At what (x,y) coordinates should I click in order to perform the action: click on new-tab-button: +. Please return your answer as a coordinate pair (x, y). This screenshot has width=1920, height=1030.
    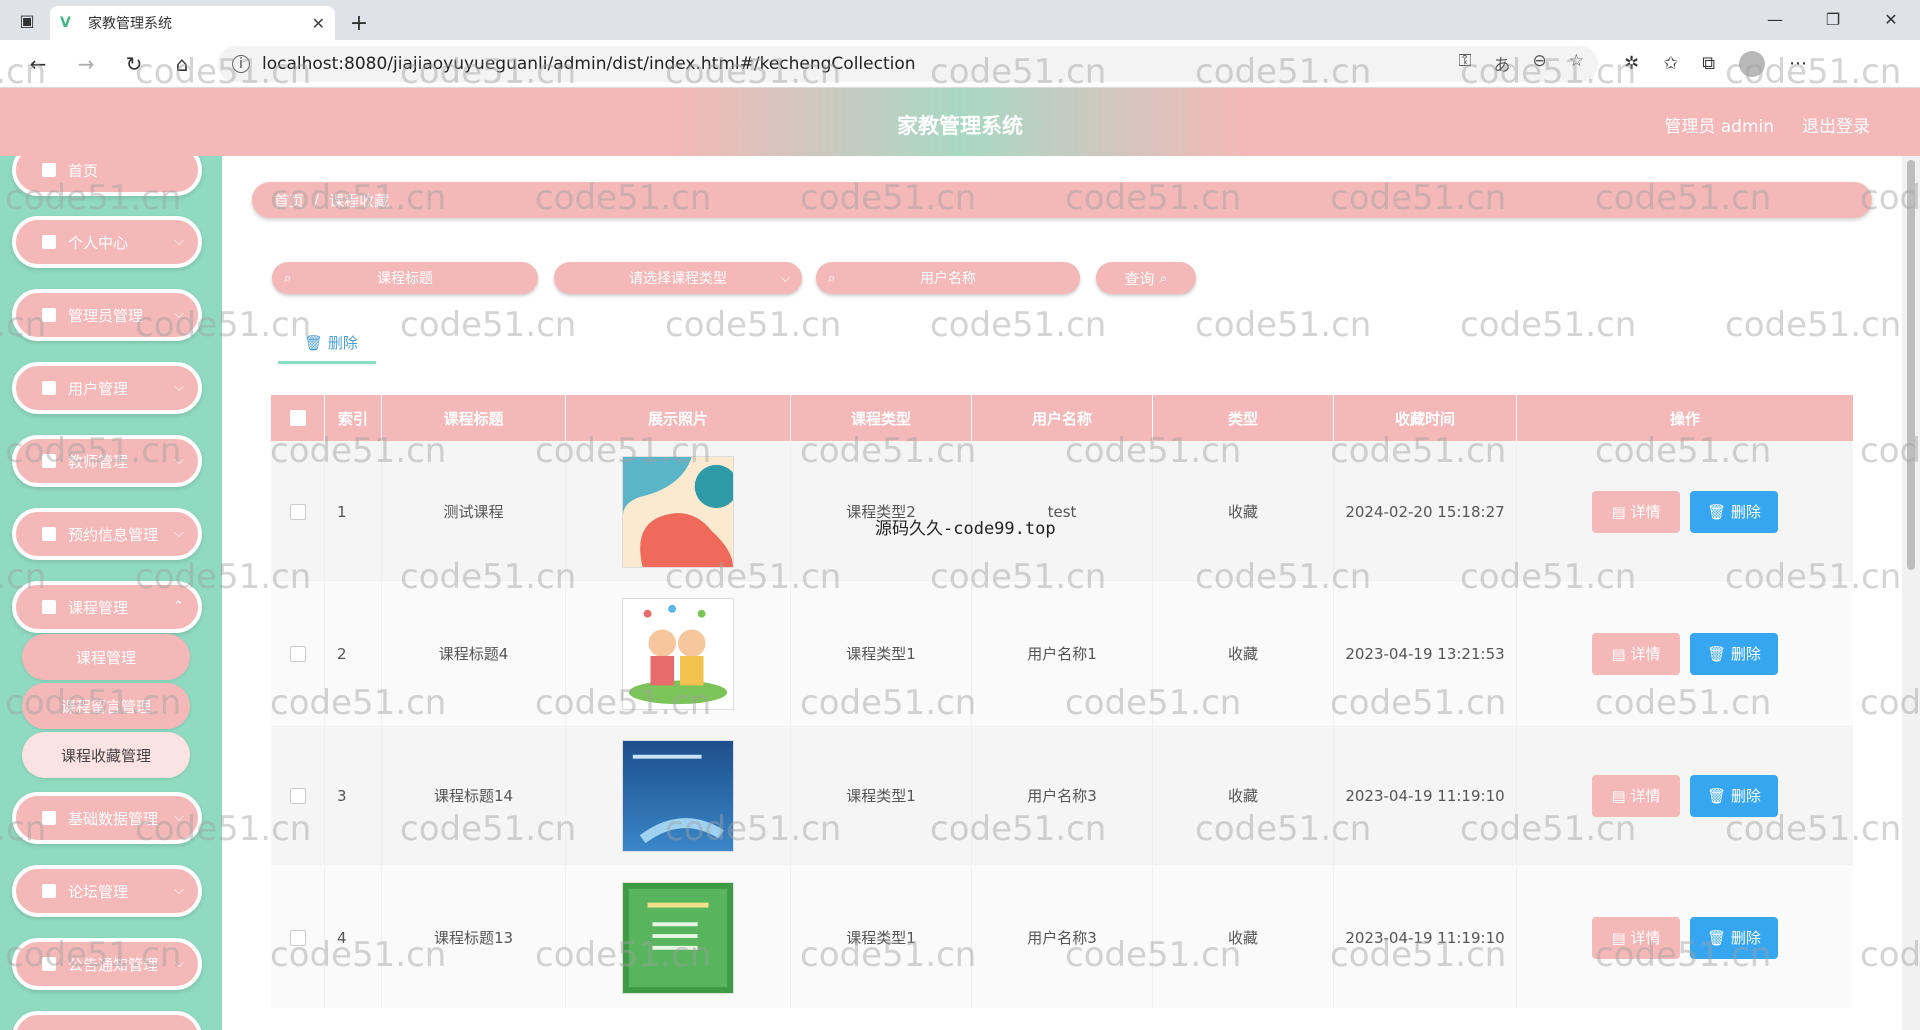
    Looking at the image, I should click on (359, 23).